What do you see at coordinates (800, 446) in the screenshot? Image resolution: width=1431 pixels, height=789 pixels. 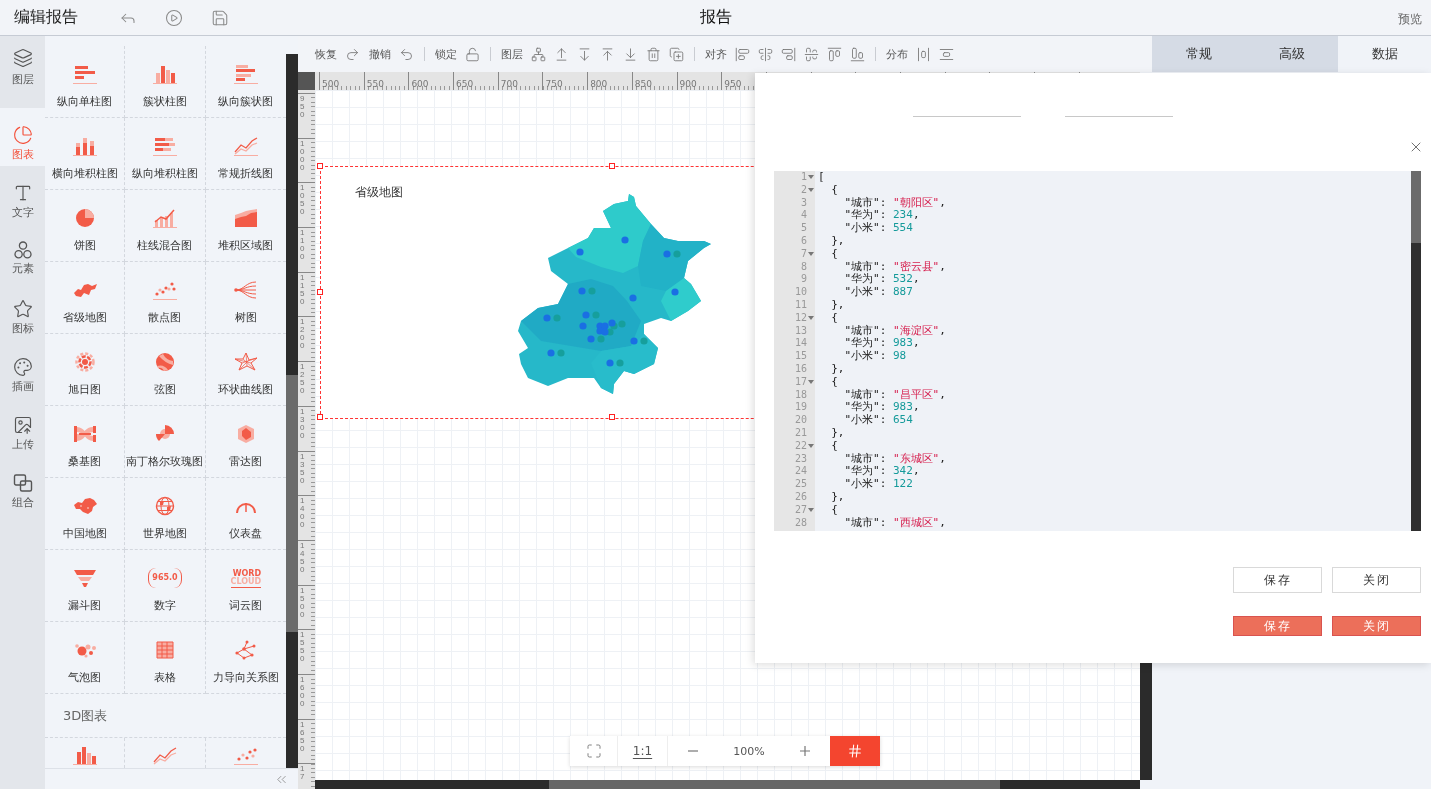 I see `line-number: 22` at bounding box center [800, 446].